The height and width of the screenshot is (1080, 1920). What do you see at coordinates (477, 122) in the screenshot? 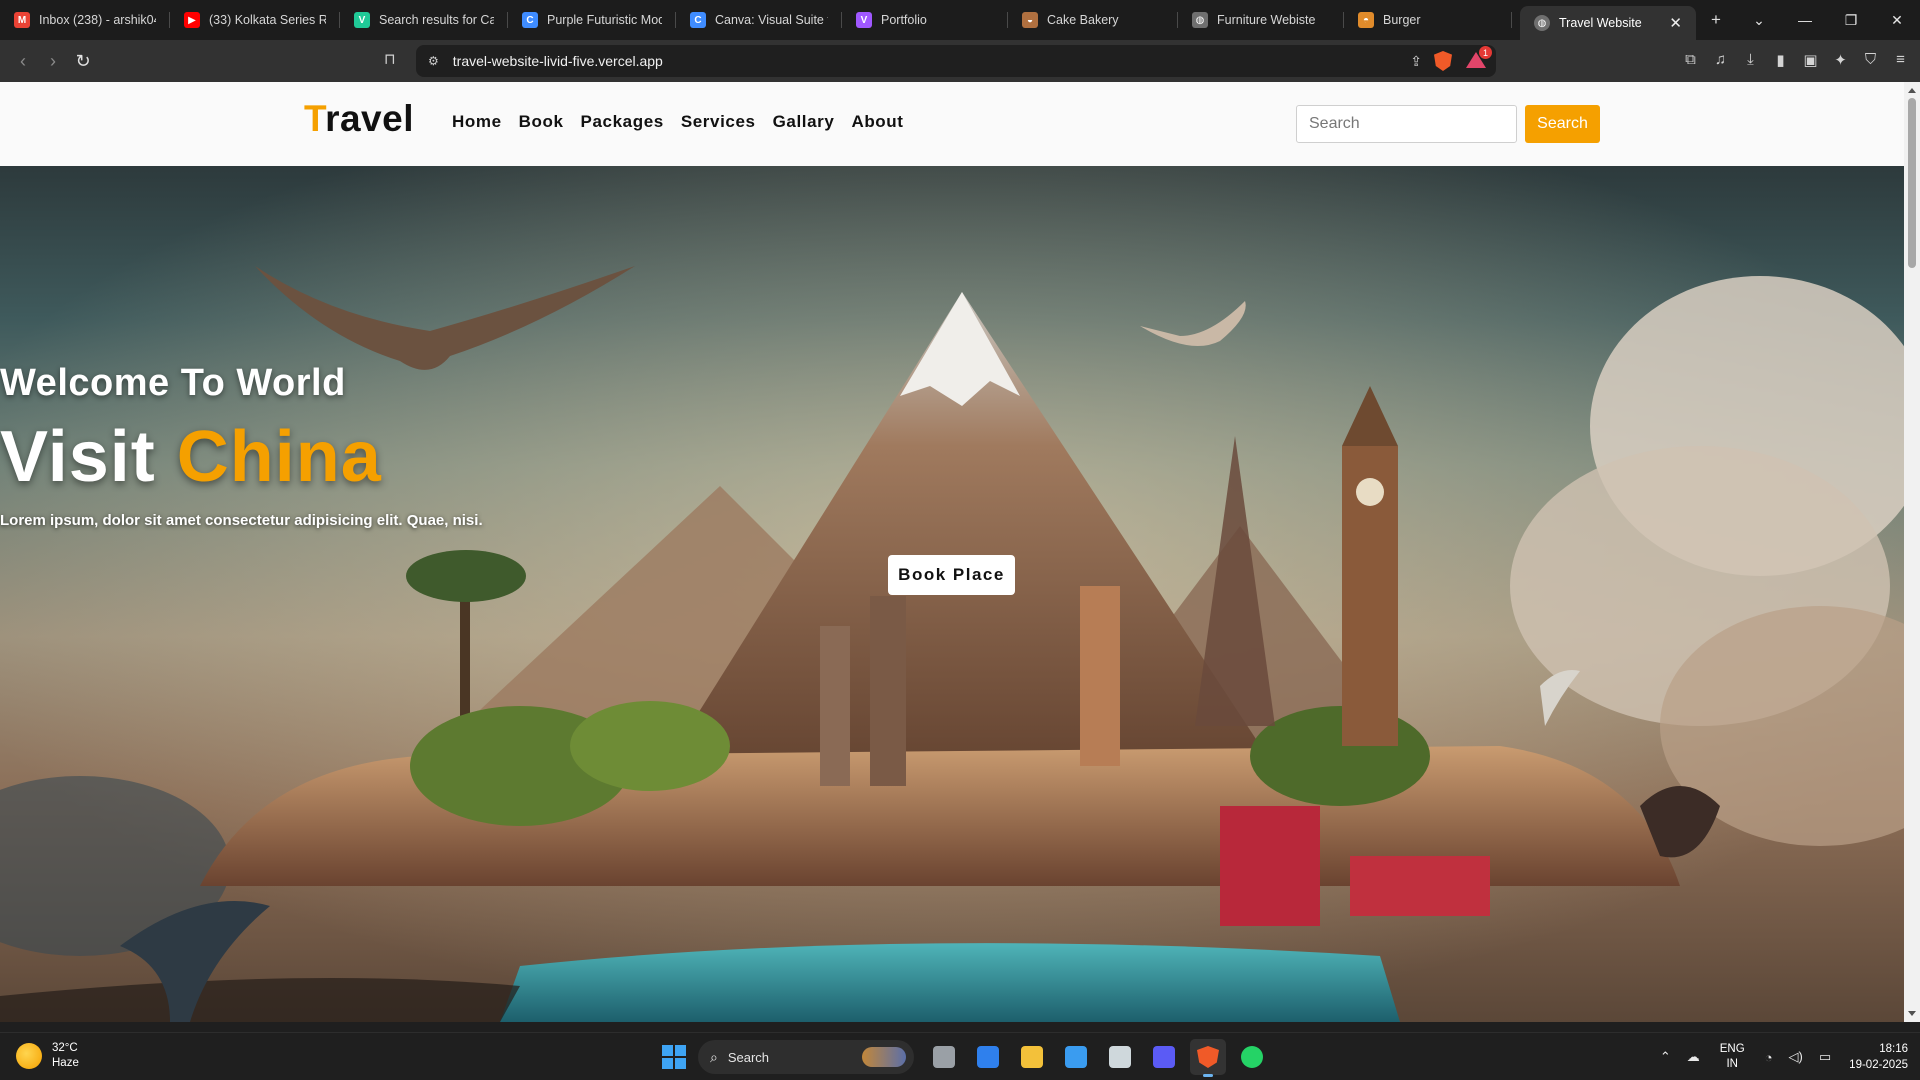
I see `nav-link-home: Home` at bounding box center [477, 122].